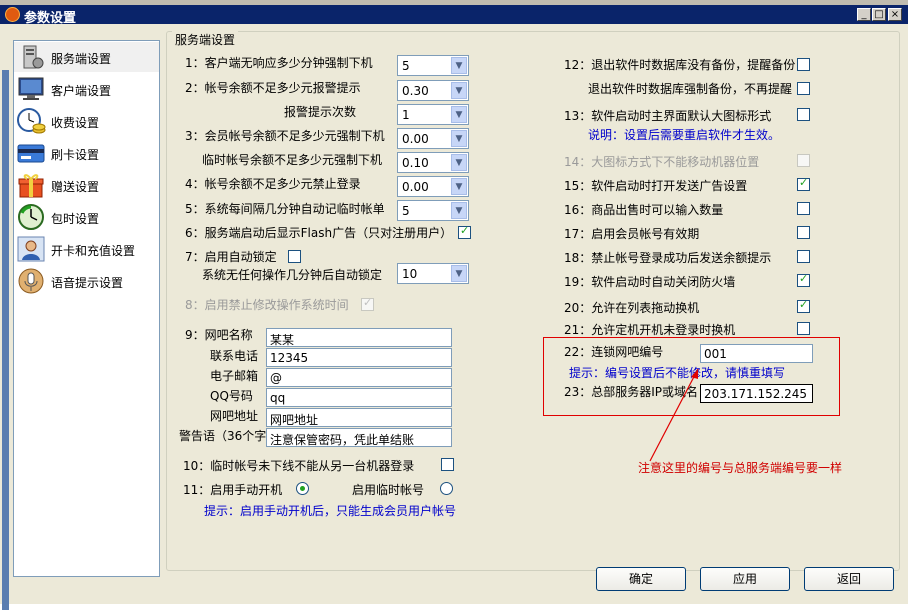 The height and width of the screenshot is (610, 908). I want to click on timer-icon, so click(31, 217).